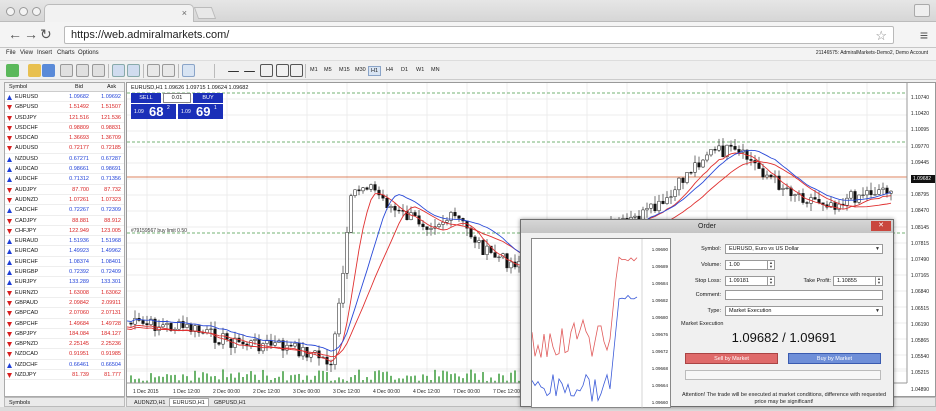  I want to click on type-select: Market Execution ▼, so click(804, 311).